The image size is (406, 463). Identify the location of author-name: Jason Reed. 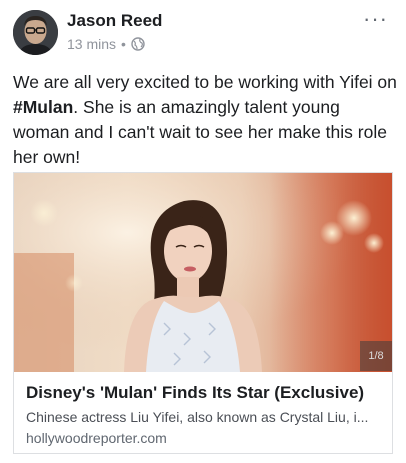
(114, 21).